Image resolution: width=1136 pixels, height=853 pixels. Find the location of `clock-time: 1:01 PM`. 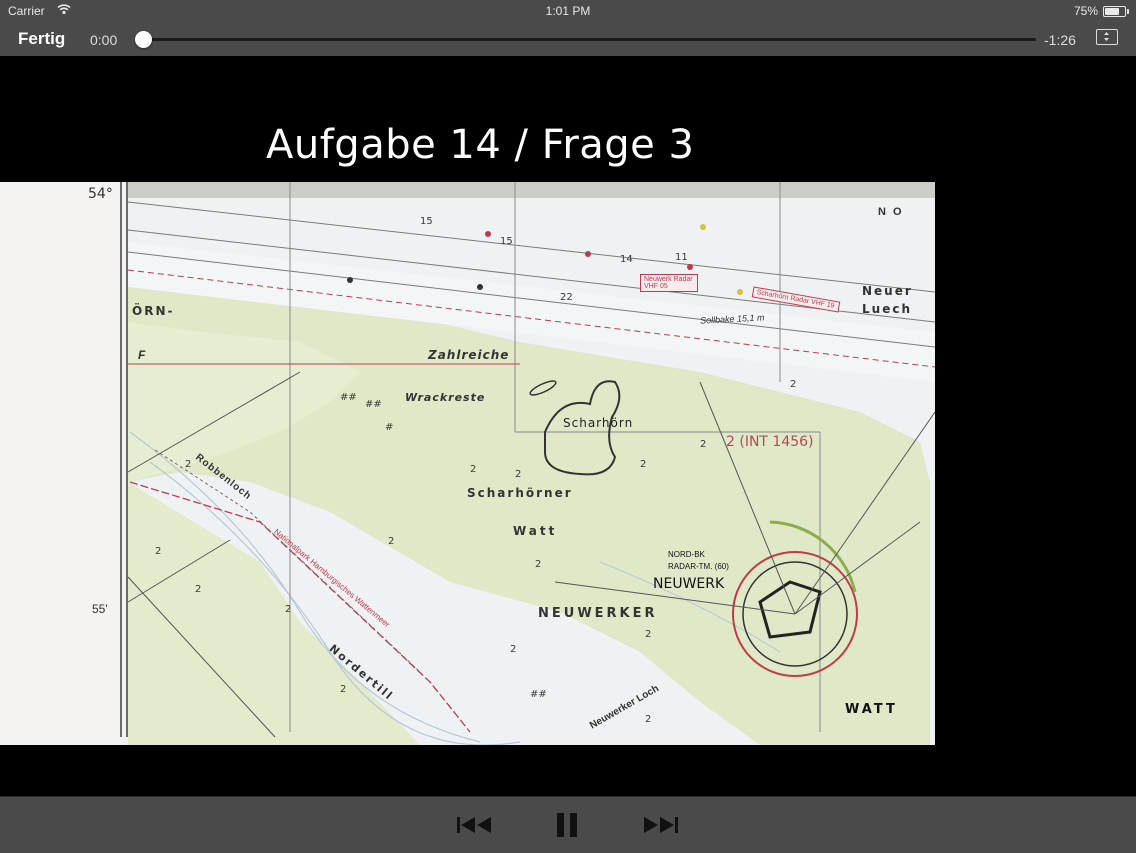

clock-time: 1:01 PM is located at coordinates (568, 11).